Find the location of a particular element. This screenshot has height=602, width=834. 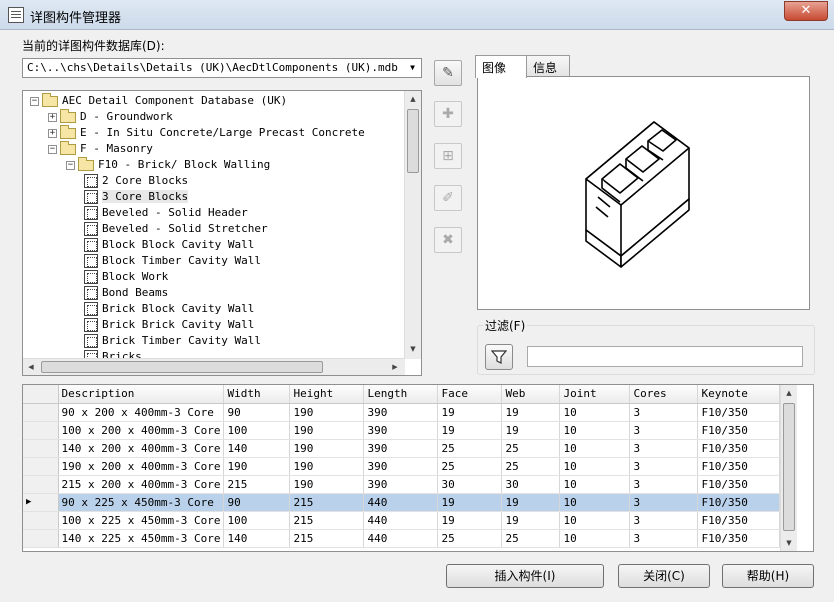

tree-component-item: Bond Beams is located at coordinates (126, 293).